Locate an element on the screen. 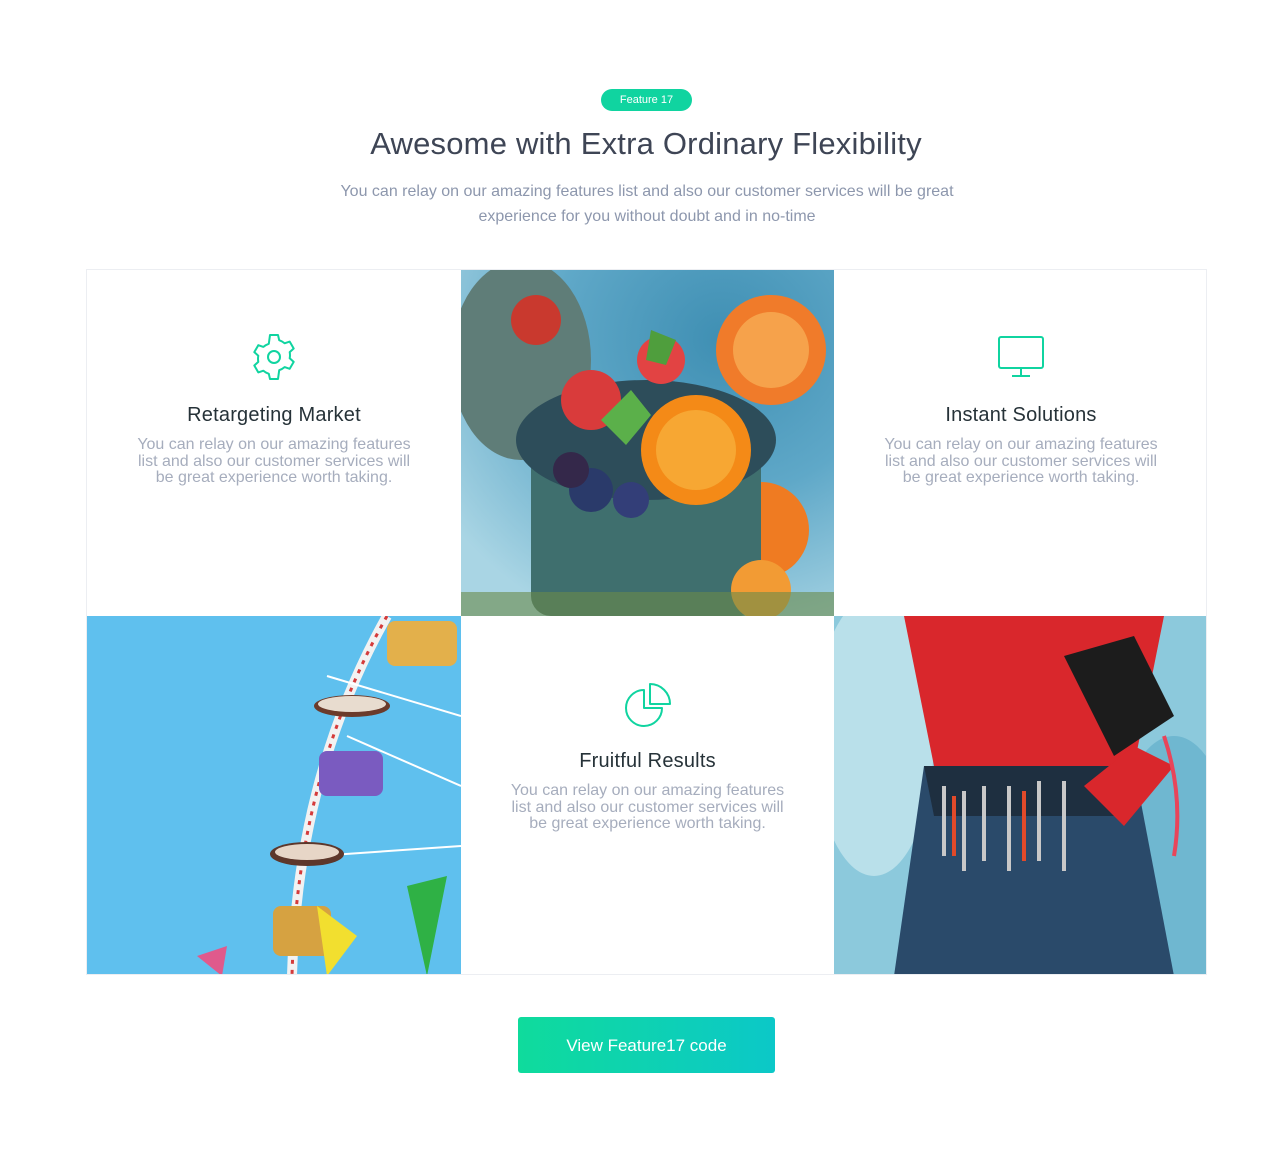 This screenshot has width=1280, height=1157. page-title: Awesome with Extra Ordinary Flexibility is located at coordinates (646, 143).